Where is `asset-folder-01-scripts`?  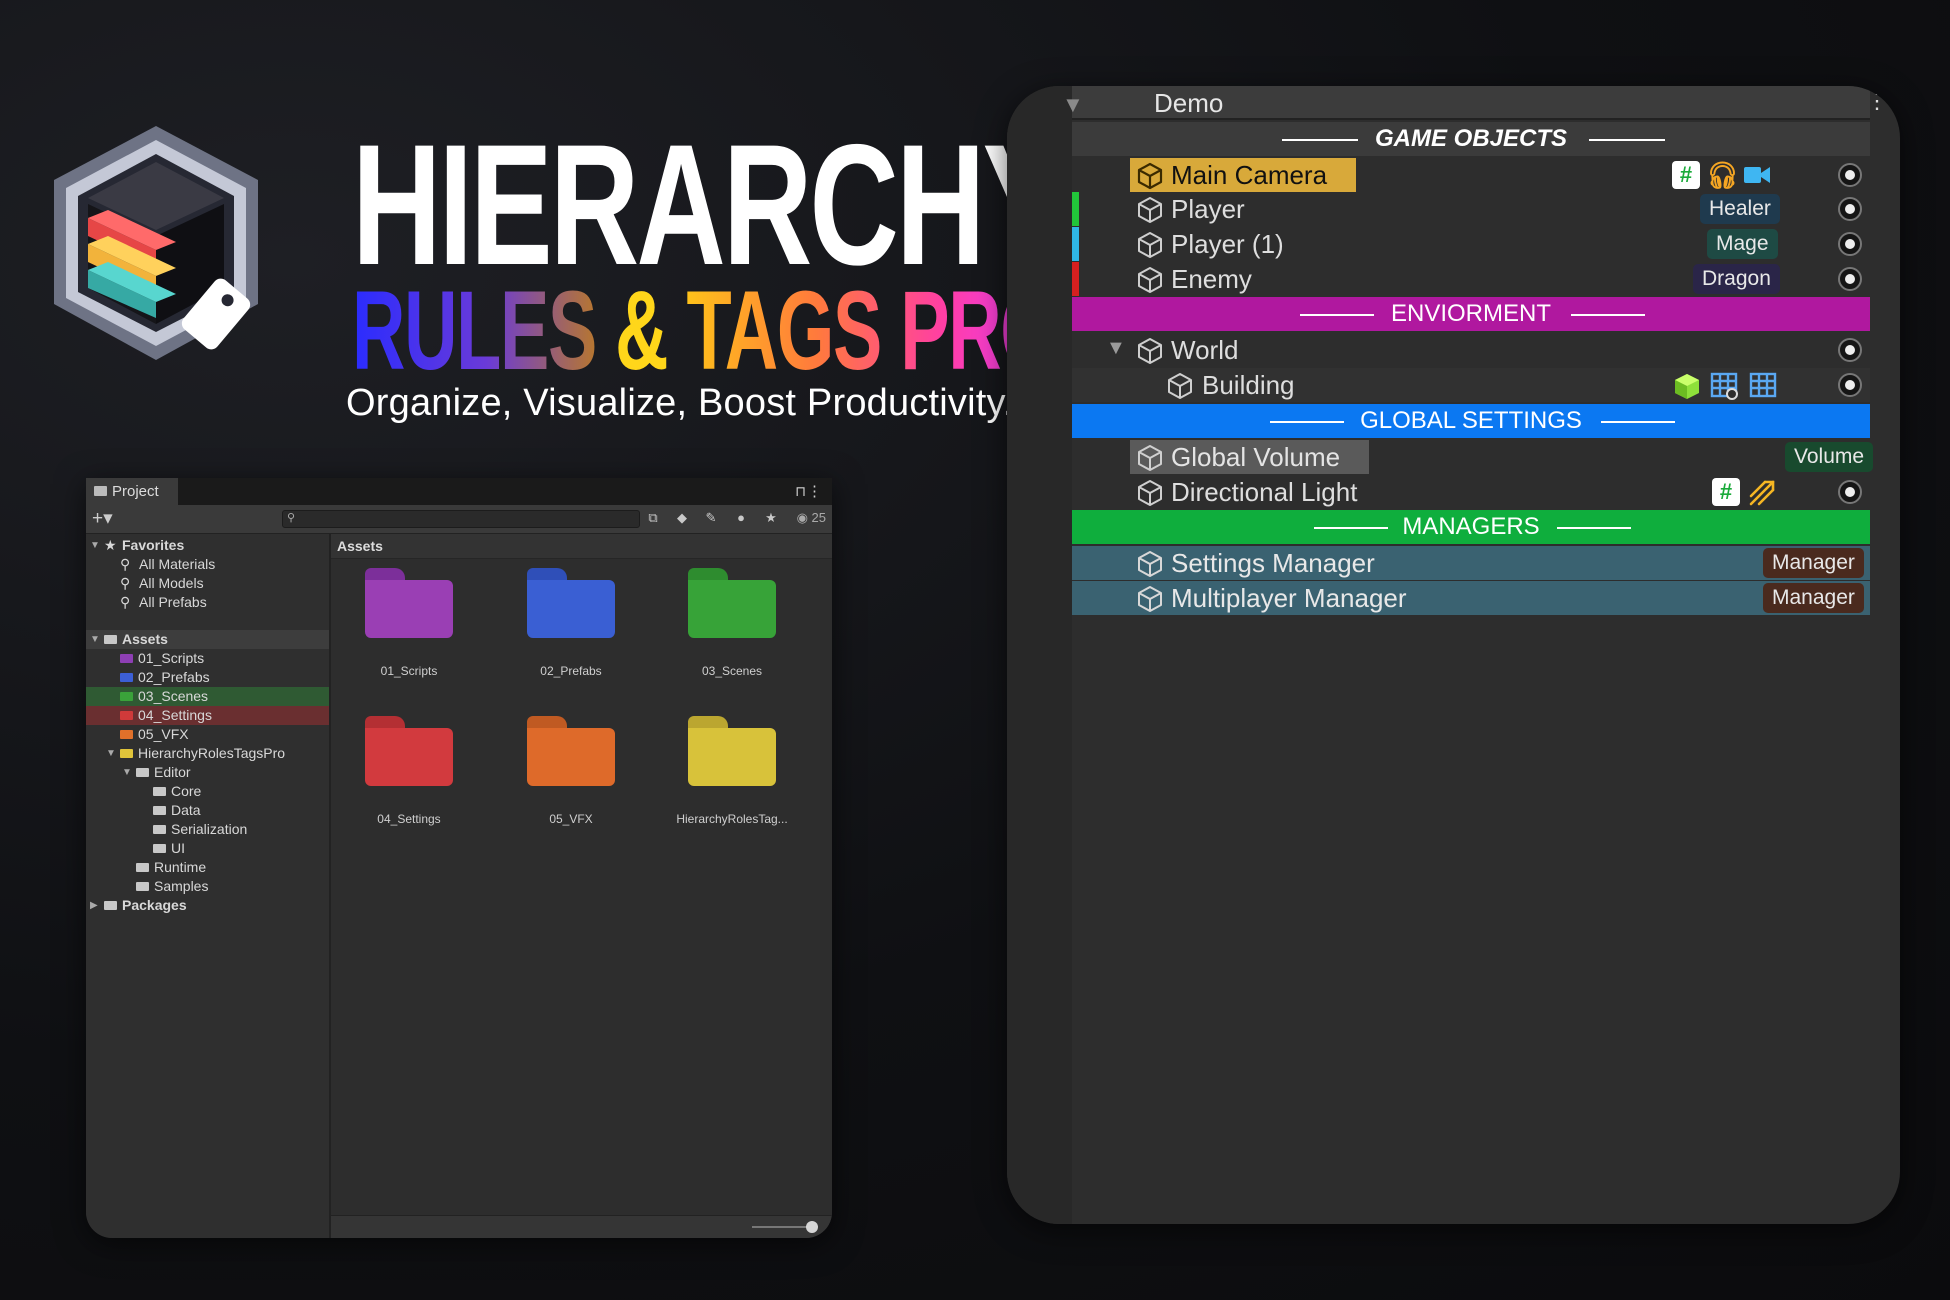
asset-folder-01-scripts is located at coordinates (409, 603).